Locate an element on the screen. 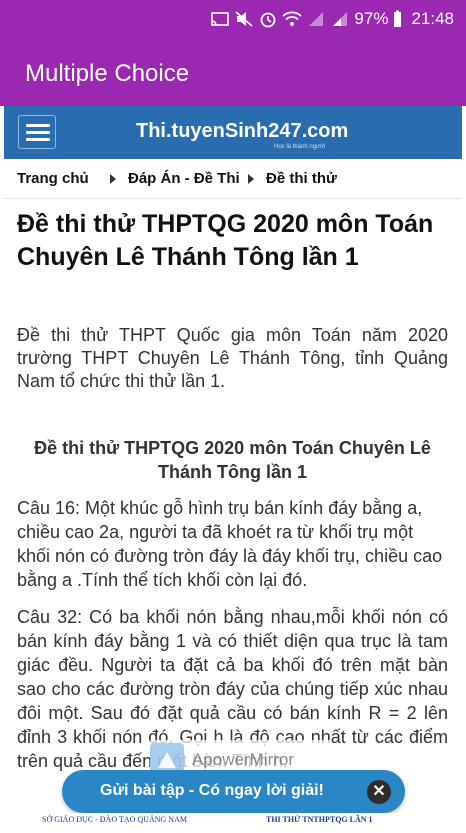 The width and height of the screenshot is (466, 833). breadcrumb-mock-exam: Đề thi thử is located at coordinates (301, 178).